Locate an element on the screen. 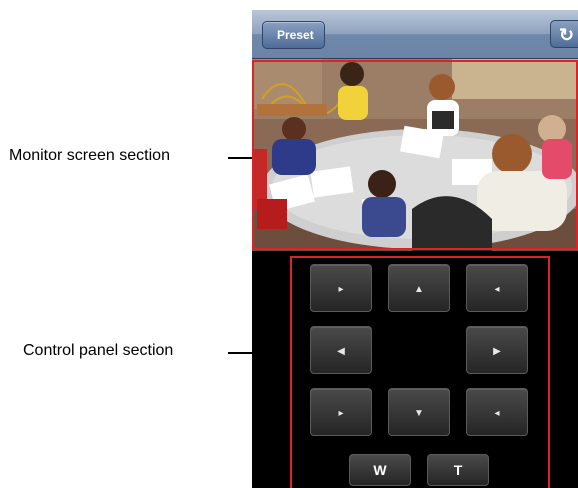 This screenshot has width=578, height=488. preset-button-label: Preset is located at coordinates (295, 35).